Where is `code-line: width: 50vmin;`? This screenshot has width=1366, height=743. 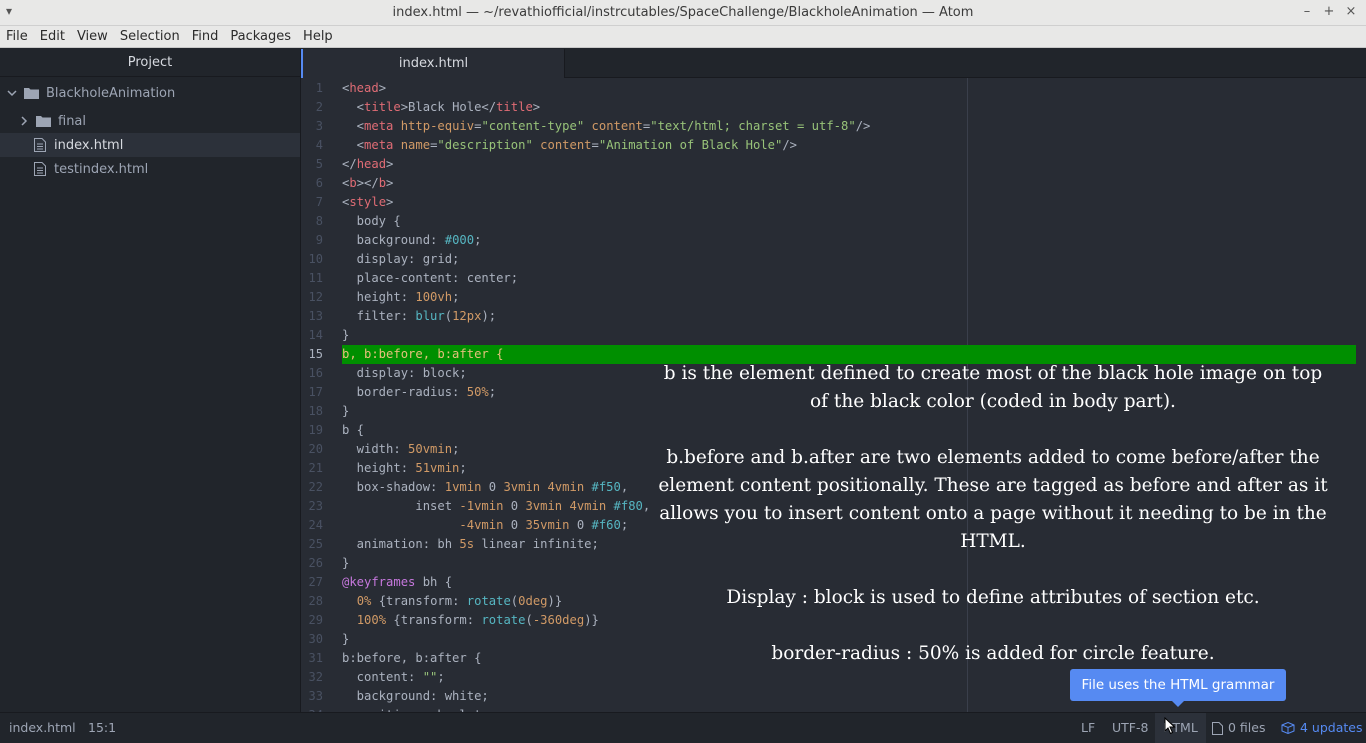
code-line: width: 50vmin; is located at coordinates (401, 449).